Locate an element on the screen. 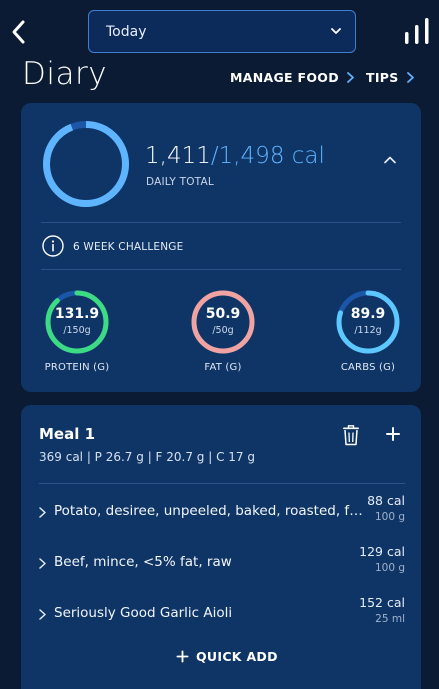  tips-label: TIPS is located at coordinates (382, 77).